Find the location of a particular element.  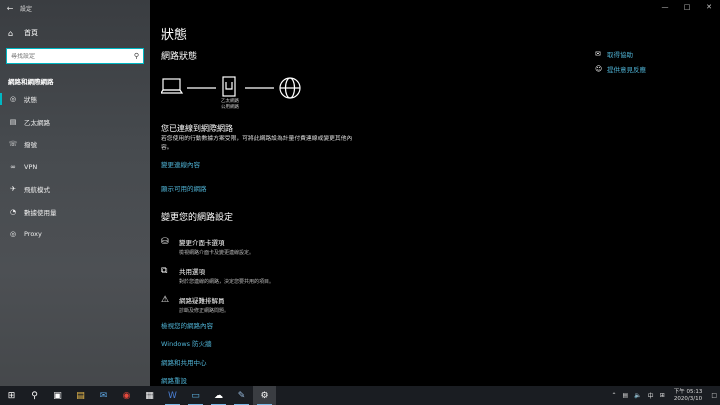

ethernet-icon: ▤ is located at coordinates (13, 121).